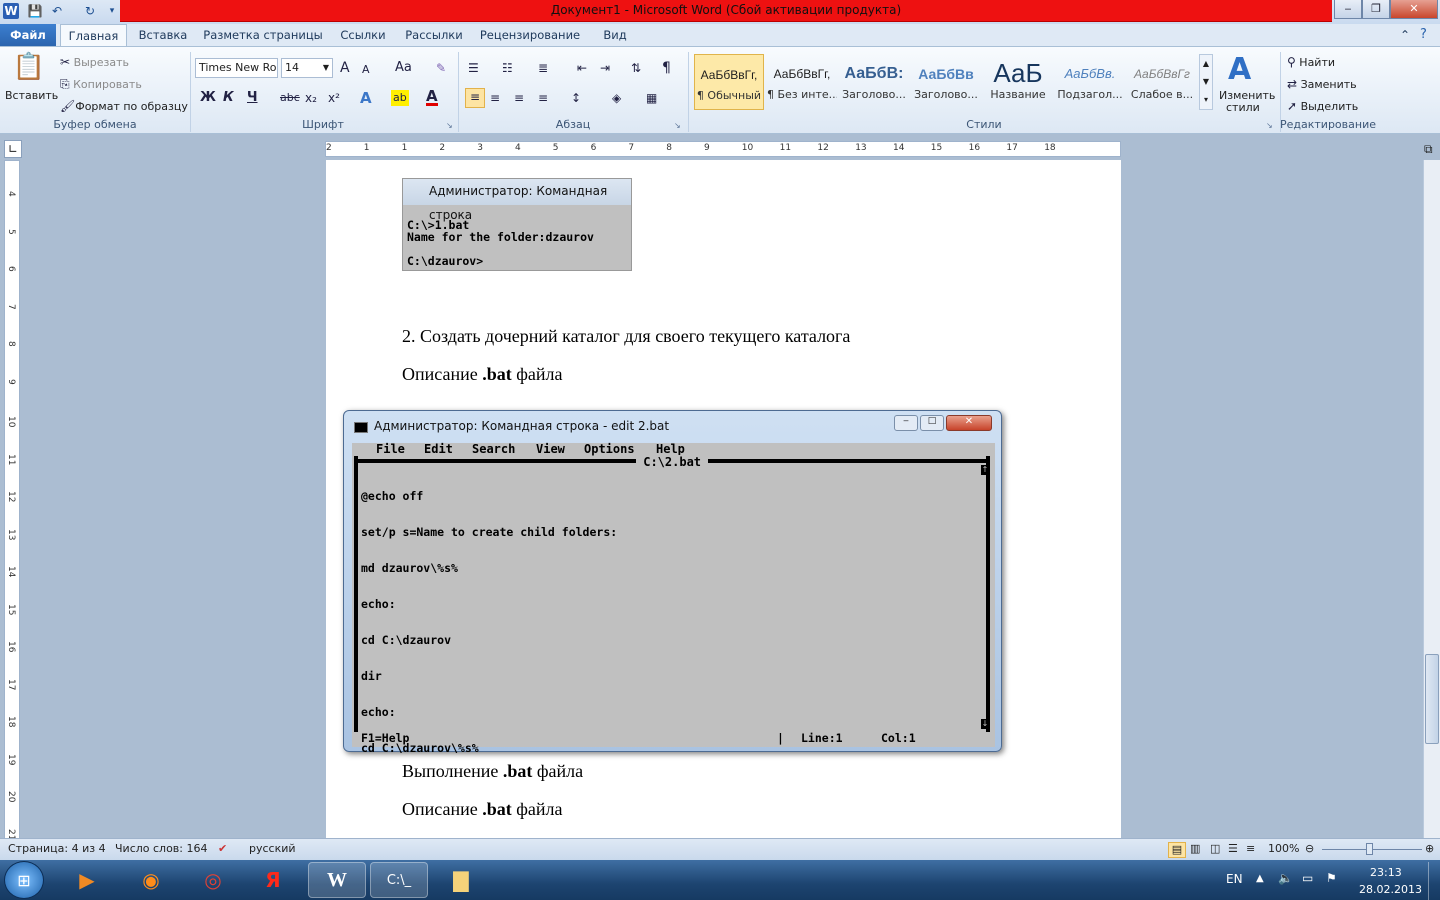  I want to click on line-spacing-icon: ↕, so click(576, 98).